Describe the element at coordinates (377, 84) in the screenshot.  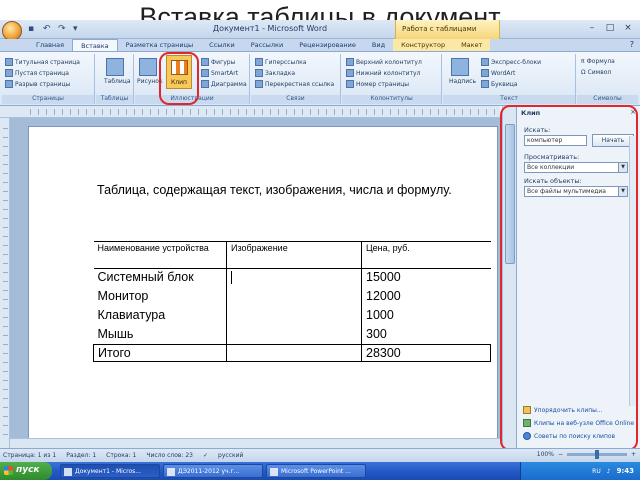
I see `page-number-button: Номер страницы` at that location.